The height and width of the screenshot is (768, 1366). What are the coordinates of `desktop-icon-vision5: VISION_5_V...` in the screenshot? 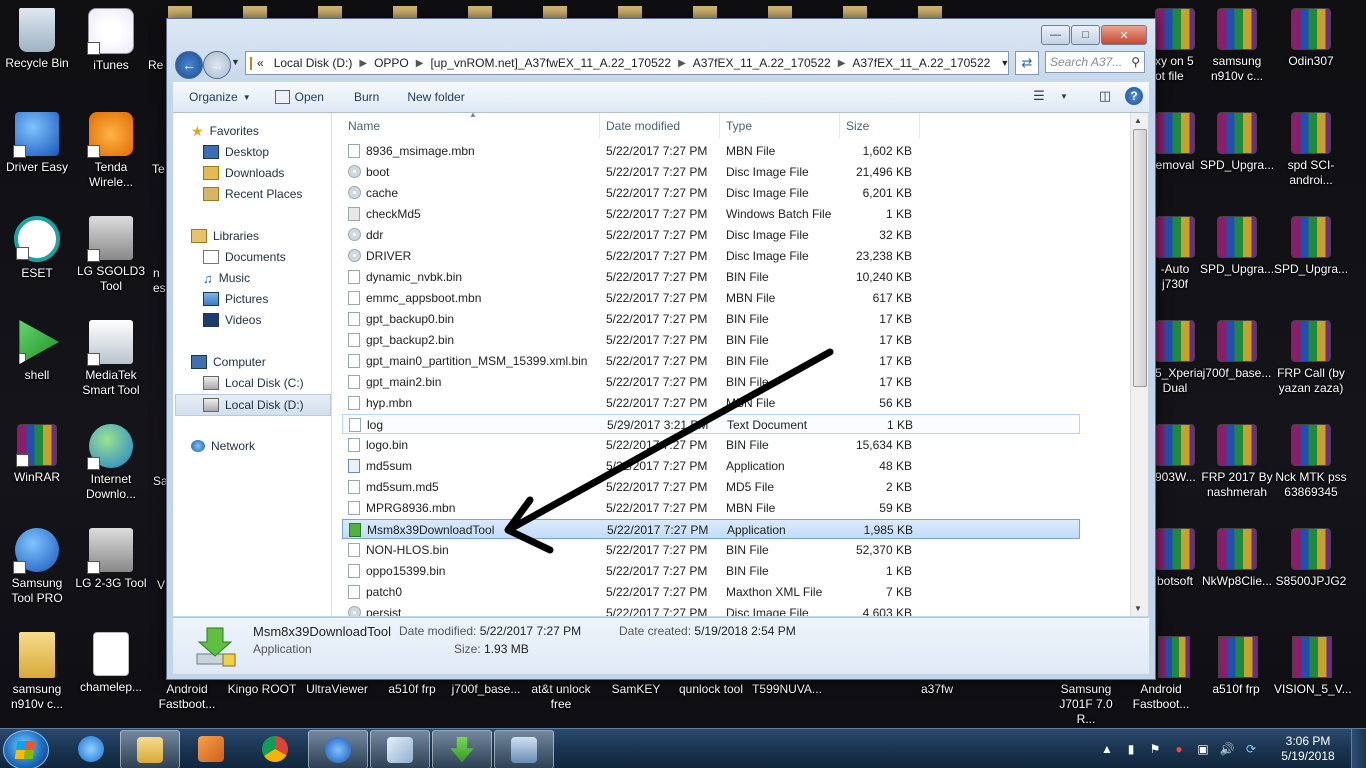 It's located at (1313, 689).